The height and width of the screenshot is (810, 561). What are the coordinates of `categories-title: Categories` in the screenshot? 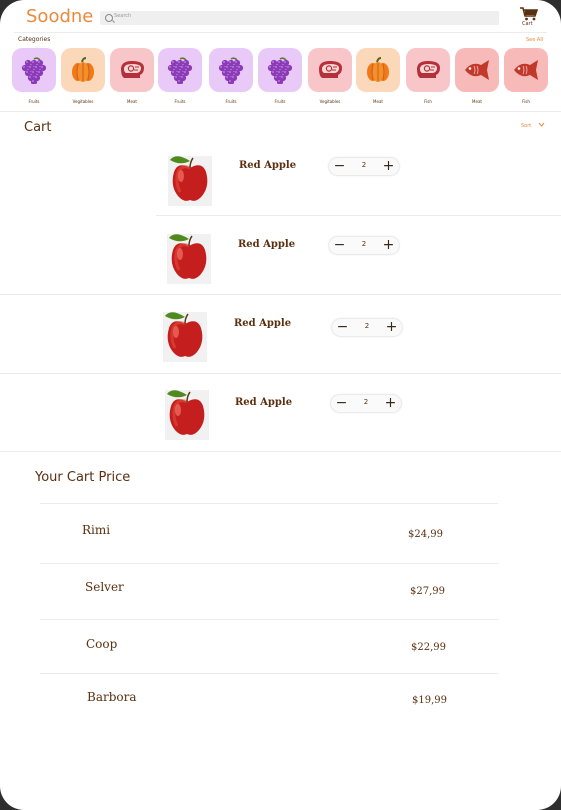 It's located at (34, 39).